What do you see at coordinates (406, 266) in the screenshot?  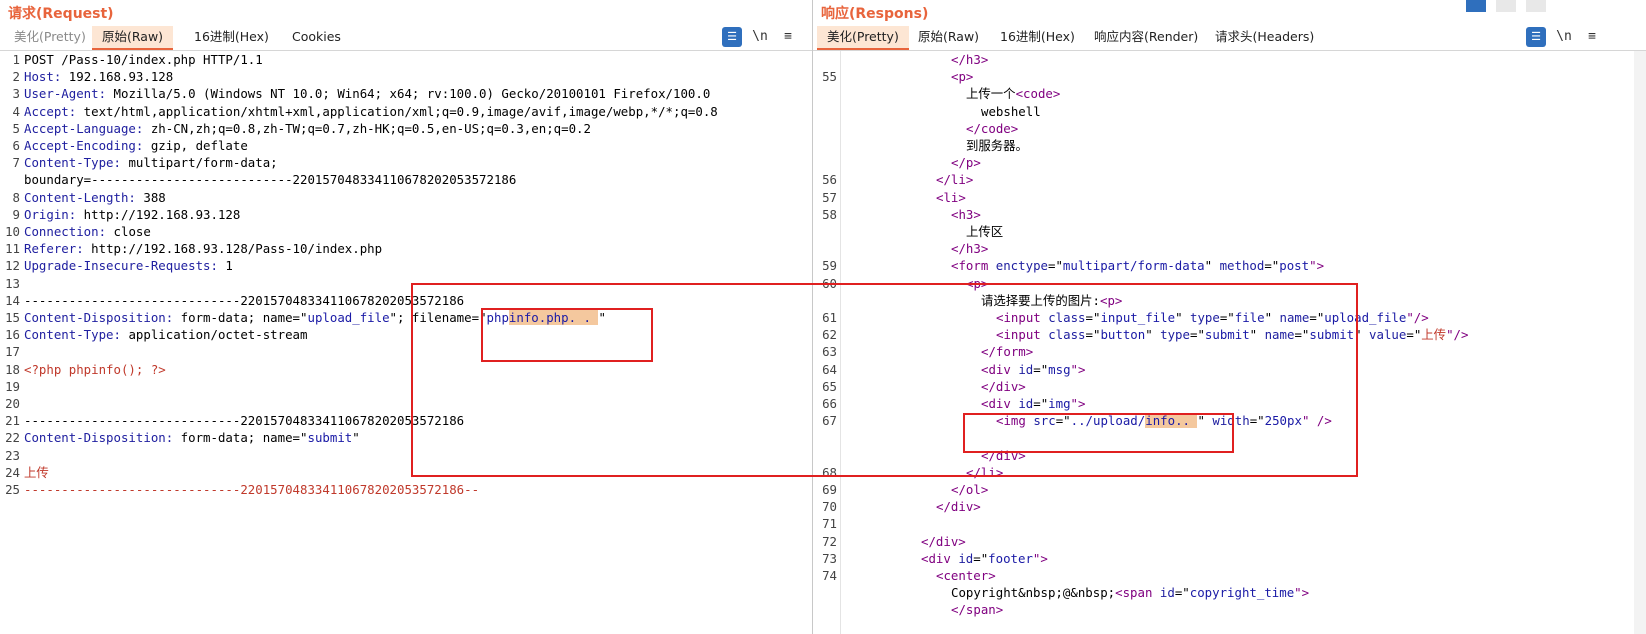 I see `code-line: 12 Upgrade-Insecure-Requests: 1` at bounding box center [406, 266].